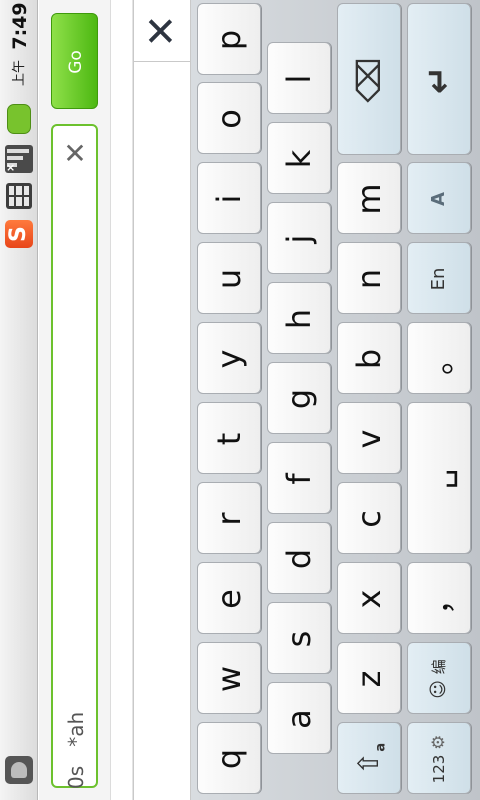  What do you see at coordinates (369, 438) in the screenshot?
I see `key-v: v` at bounding box center [369, 438].